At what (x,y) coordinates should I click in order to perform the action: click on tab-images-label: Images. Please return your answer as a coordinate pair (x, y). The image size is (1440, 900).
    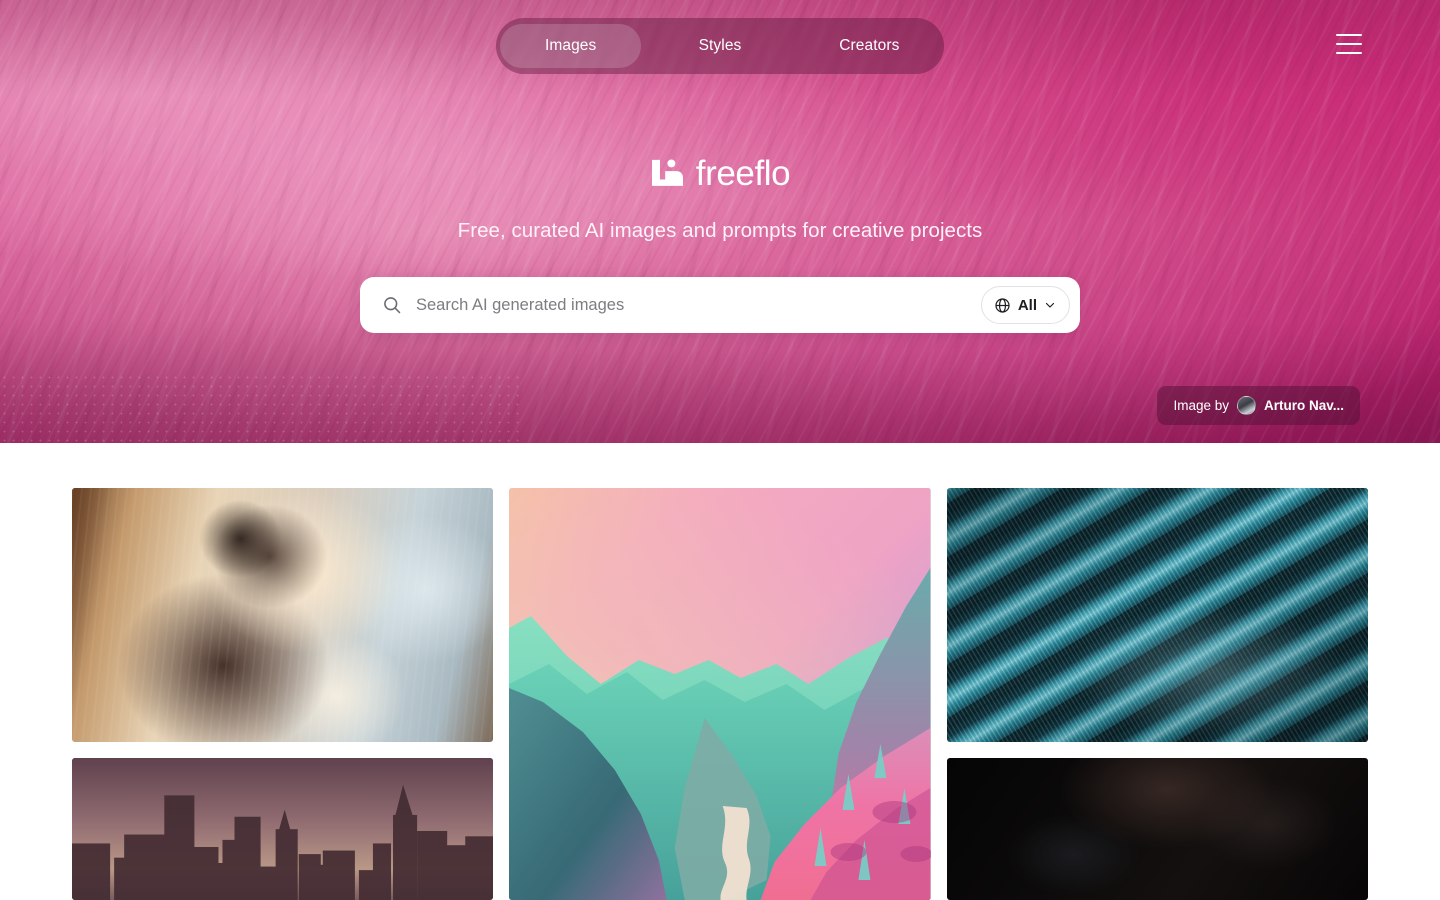
    Looking at the image, I should click on (570, 45).